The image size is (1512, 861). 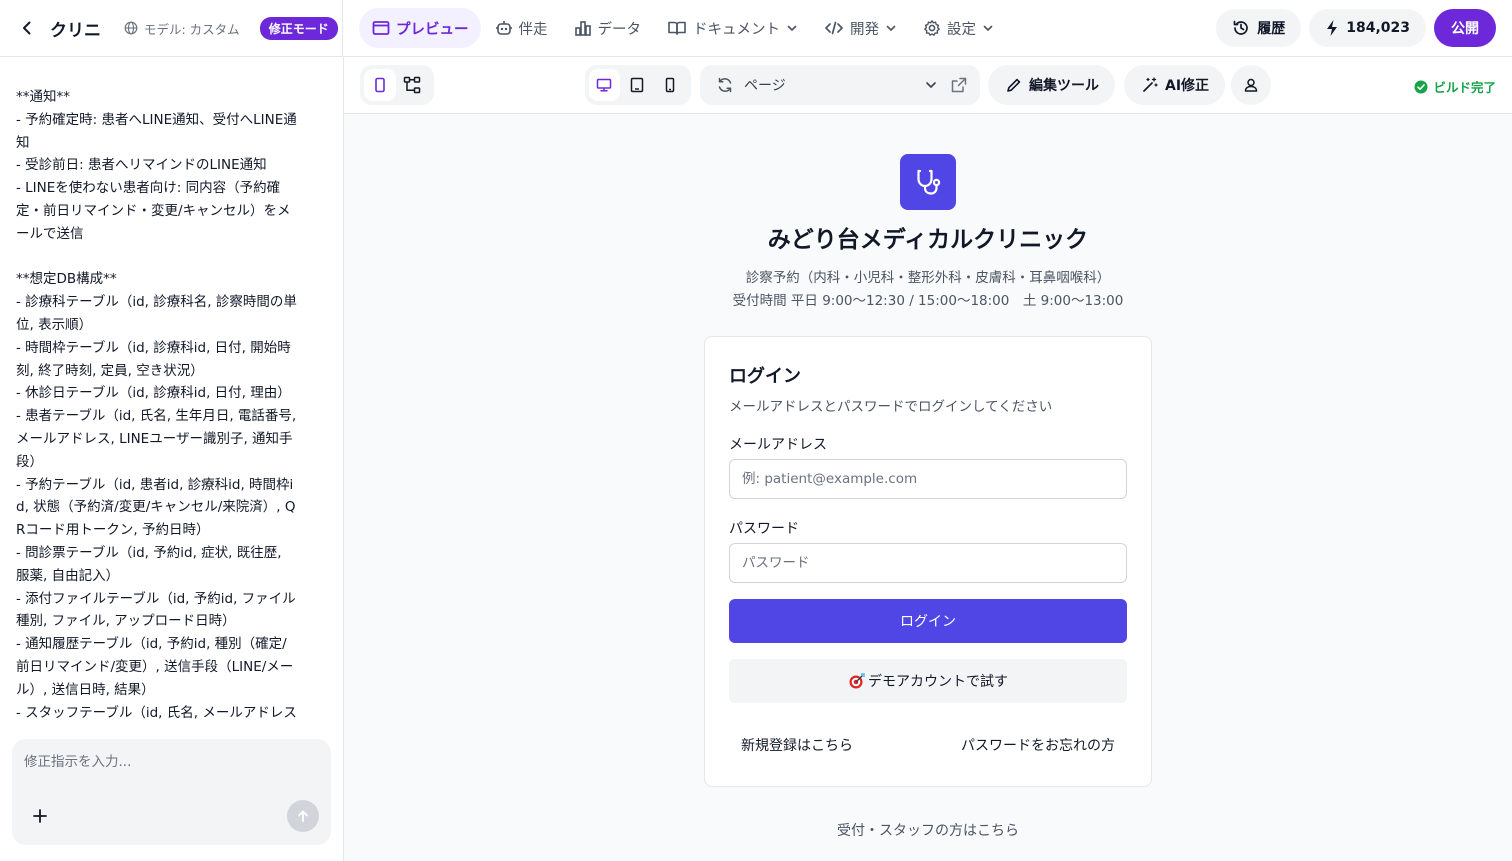 I want to click on history-button: 履歴, so click(x=1259, y=28).